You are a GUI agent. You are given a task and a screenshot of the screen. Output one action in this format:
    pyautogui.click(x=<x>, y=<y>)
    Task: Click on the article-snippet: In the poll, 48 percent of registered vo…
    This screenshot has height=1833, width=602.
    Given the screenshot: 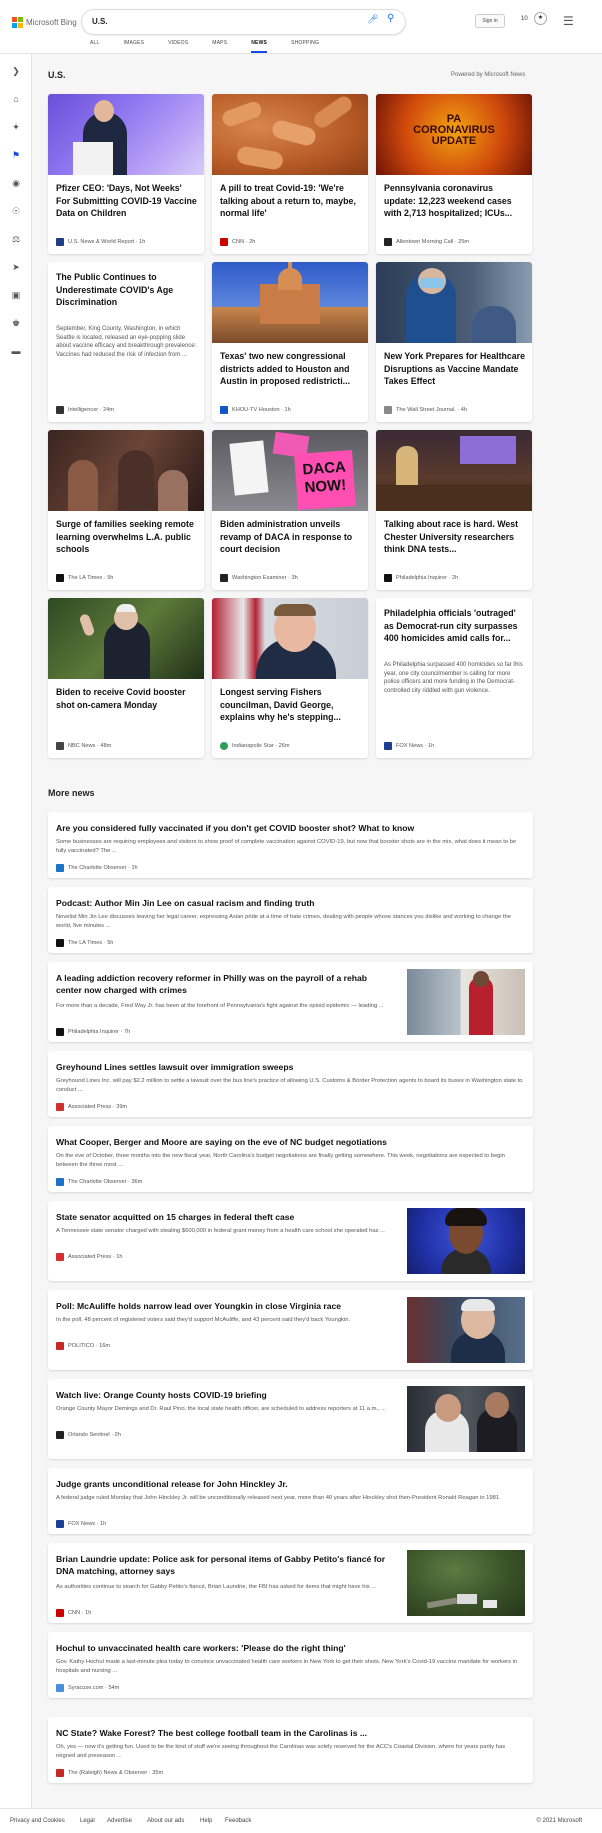 What is the action you would take?
    pyautogui.click(x=203, y=1320)
    